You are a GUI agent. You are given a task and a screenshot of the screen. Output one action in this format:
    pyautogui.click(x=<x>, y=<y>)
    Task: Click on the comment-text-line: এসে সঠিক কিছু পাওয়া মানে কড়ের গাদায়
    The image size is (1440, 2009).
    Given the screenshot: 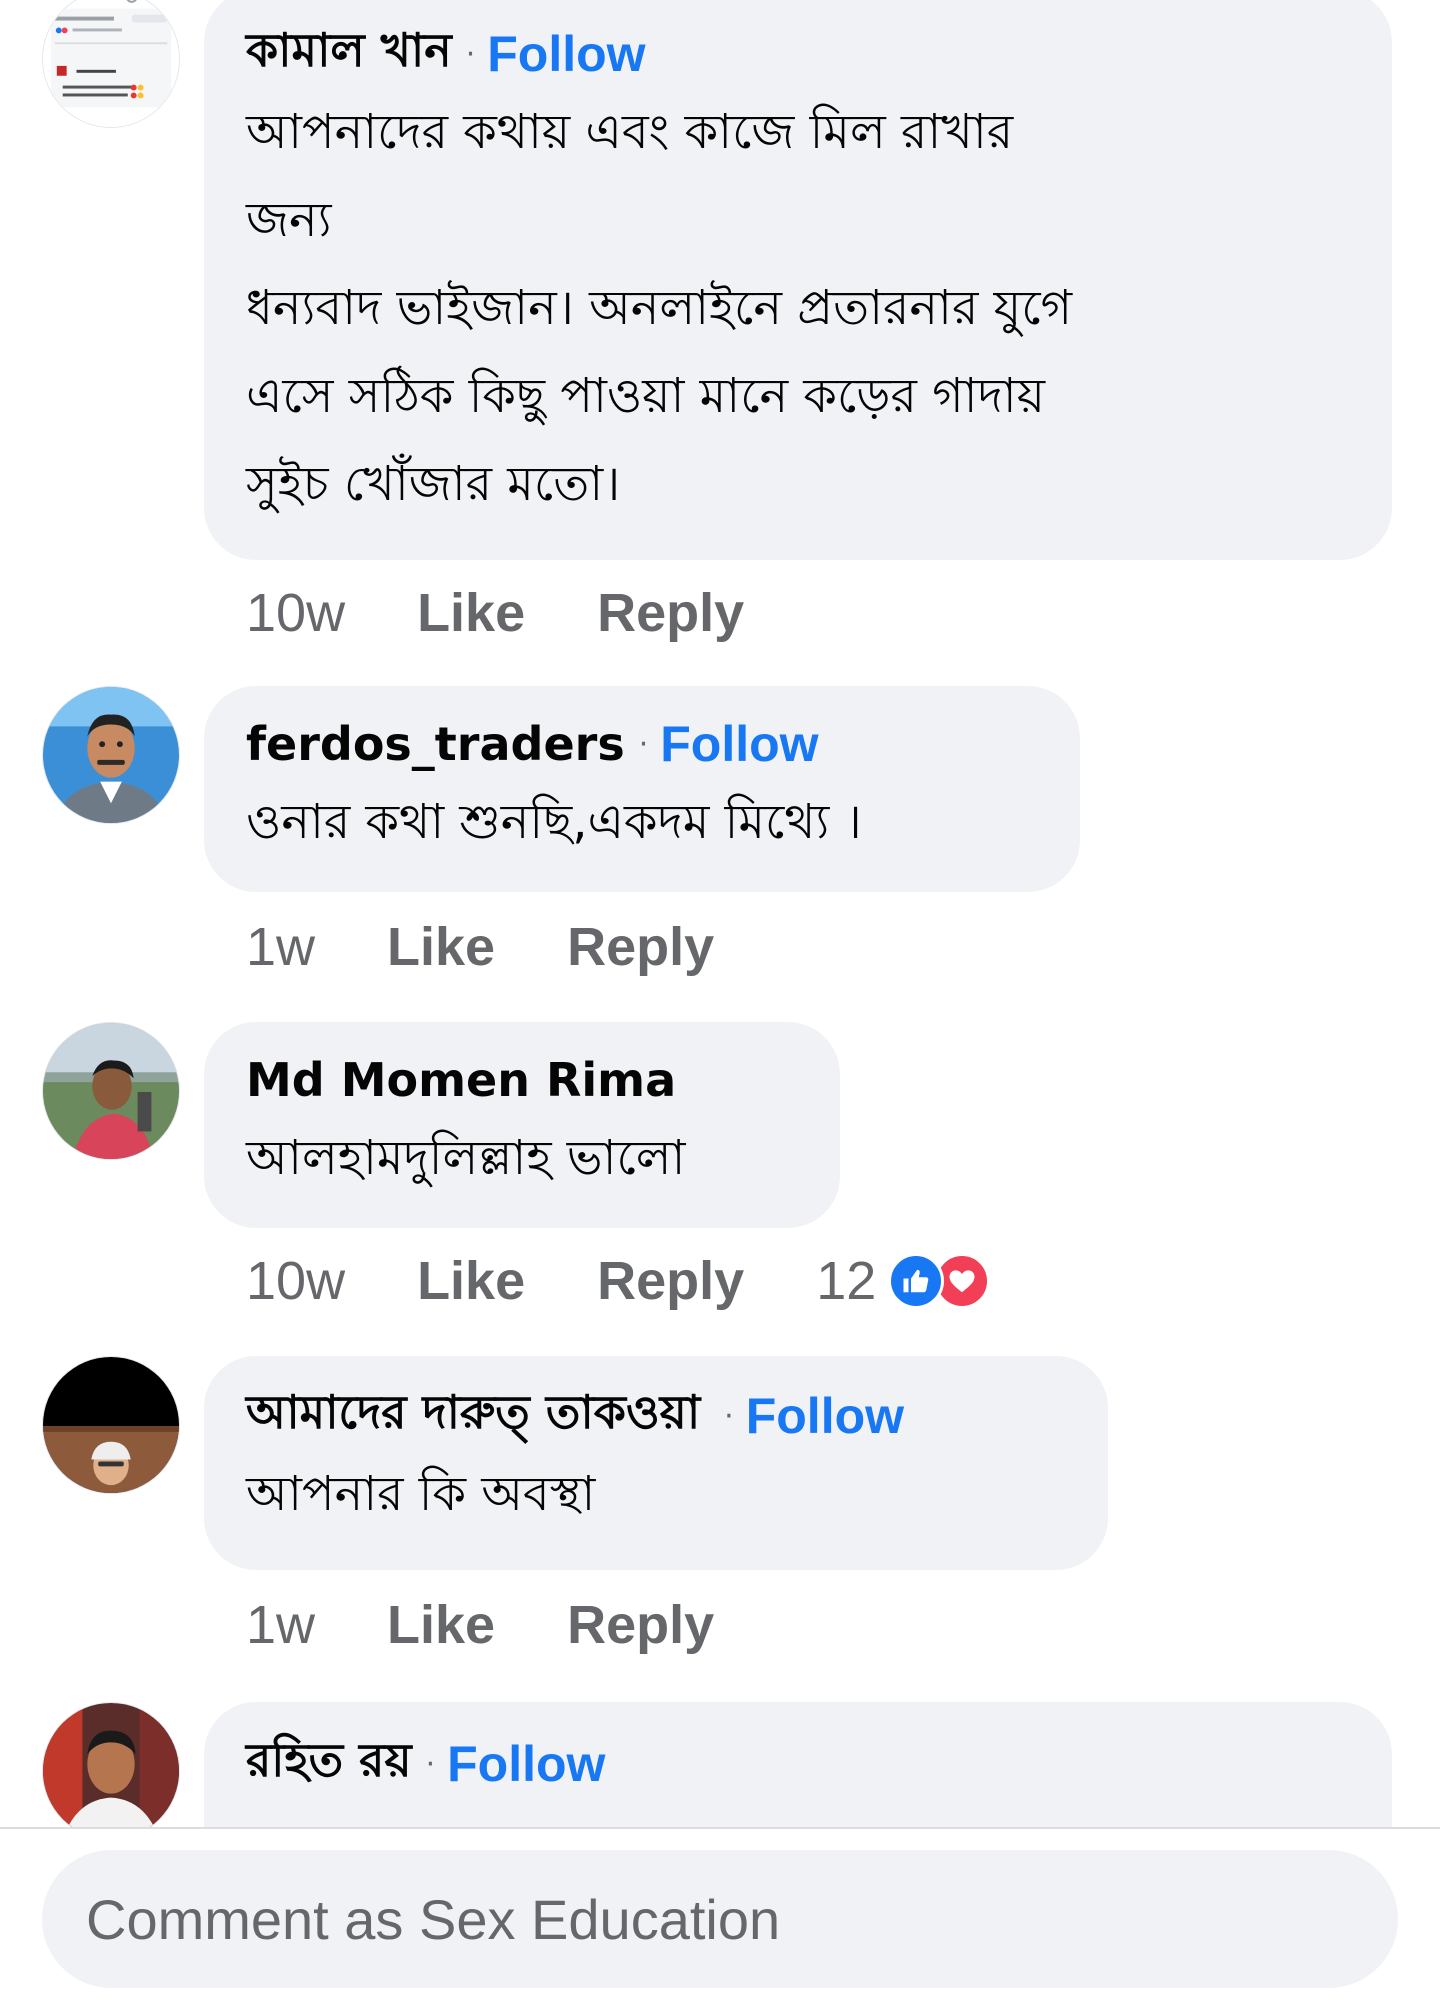 What is the action you would take?
    pyautogui.click(x=646, y=396)
    